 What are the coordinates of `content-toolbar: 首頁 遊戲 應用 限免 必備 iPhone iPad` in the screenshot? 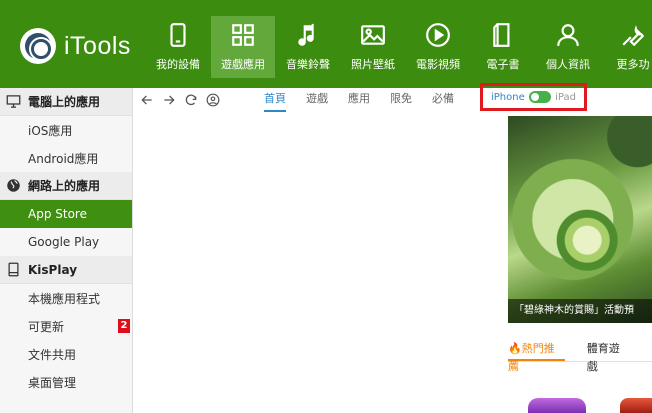 It's located at (393, 97).